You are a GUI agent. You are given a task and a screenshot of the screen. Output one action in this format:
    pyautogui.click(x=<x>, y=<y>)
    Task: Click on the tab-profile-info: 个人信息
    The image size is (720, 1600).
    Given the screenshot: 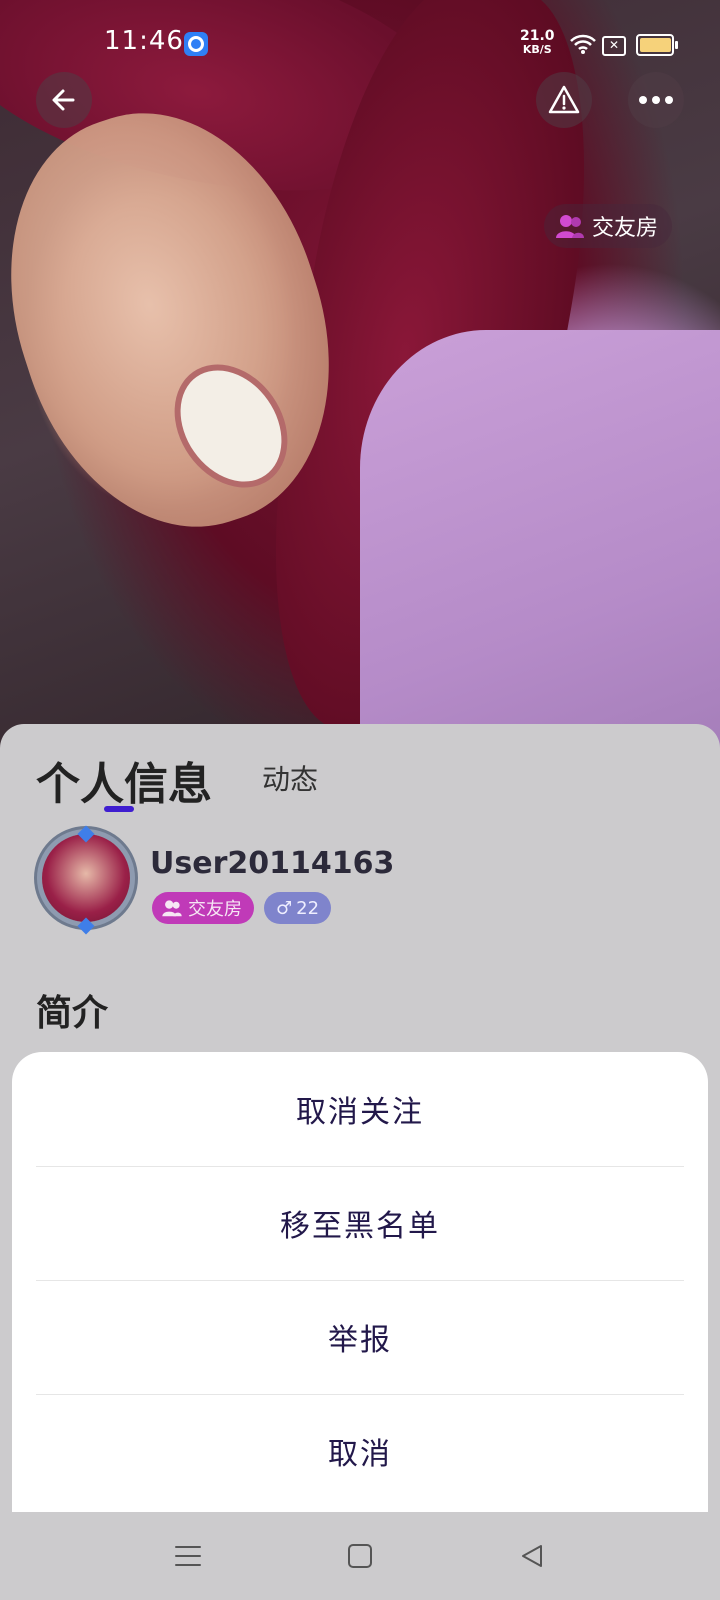 What is the action you would take?
    pyautogui.click(x=124, y=780)
    